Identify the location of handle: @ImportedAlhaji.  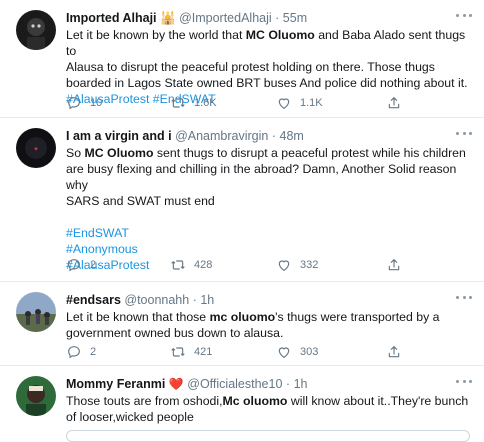
(225, 18).